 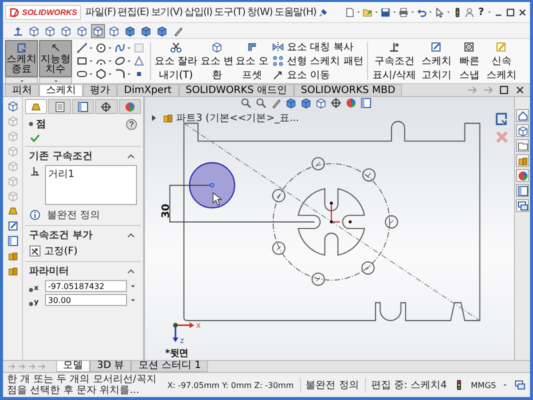 I want to click on check-icon, so click(x=35, y=138).